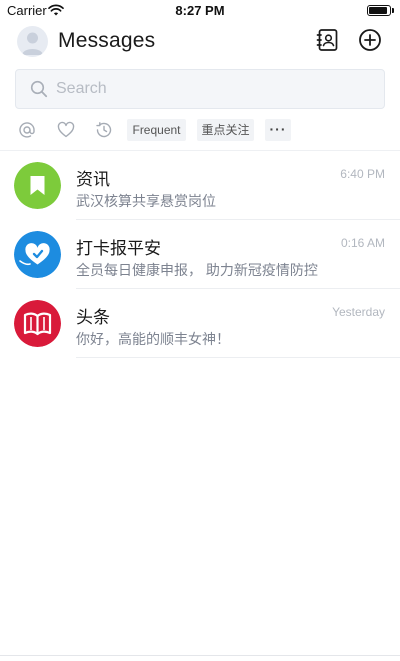  I want to click on history-icon, so click(104, 130).